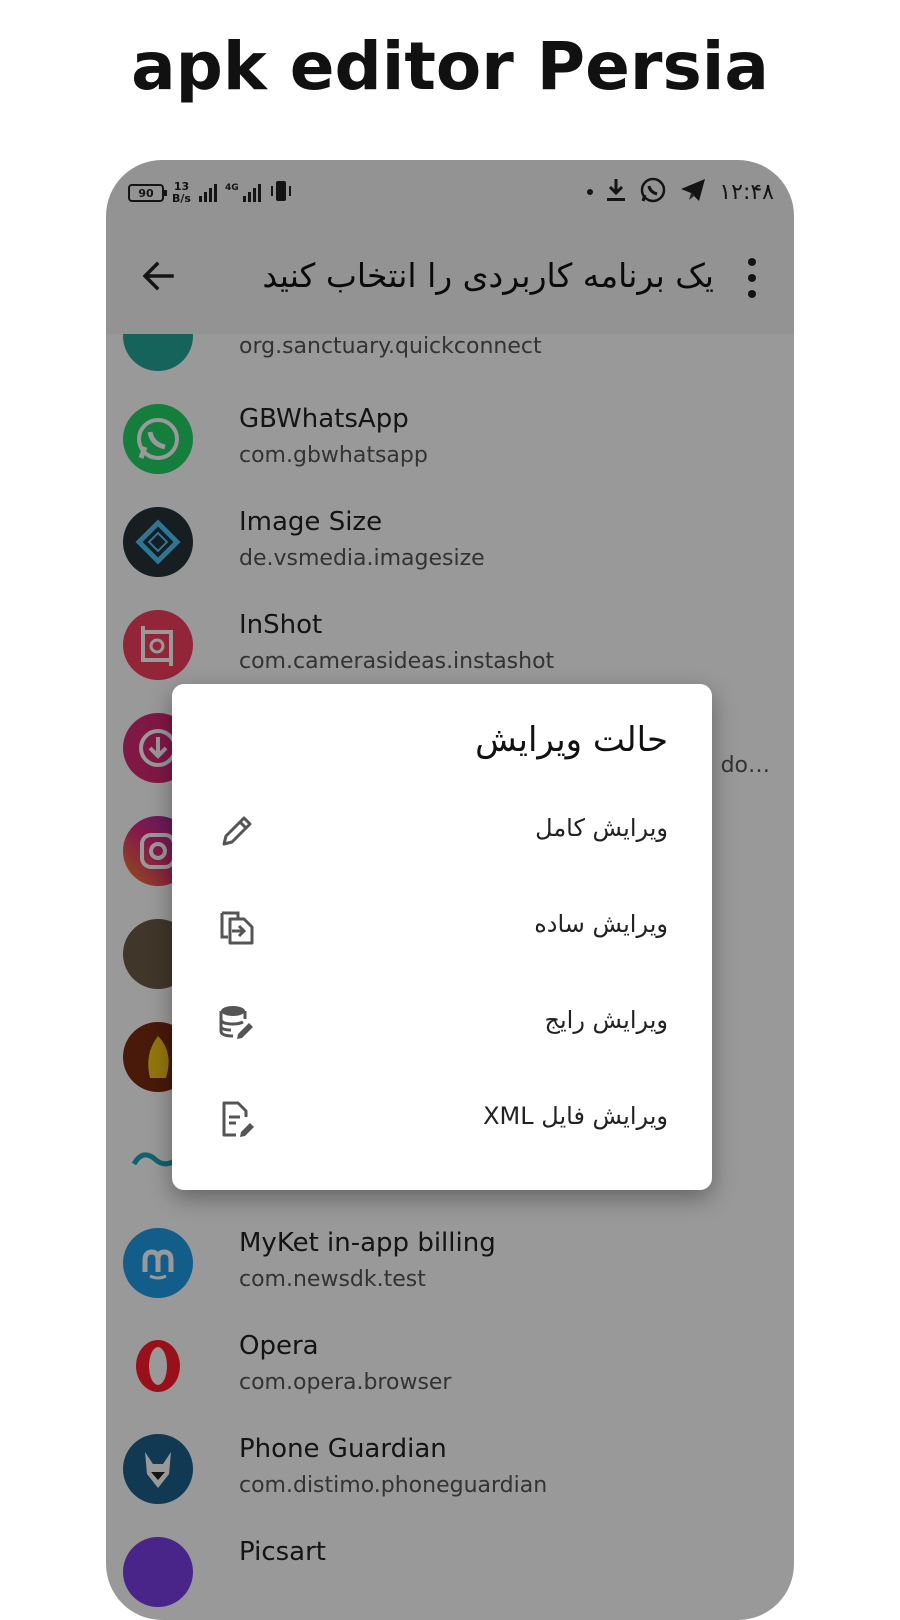 The height and width of the screenshot is (1620, 900). What do you see at coordinates (237, 1119) in the screenshot?
I see `file-edit-icon` at bounding box center [237, 1119].